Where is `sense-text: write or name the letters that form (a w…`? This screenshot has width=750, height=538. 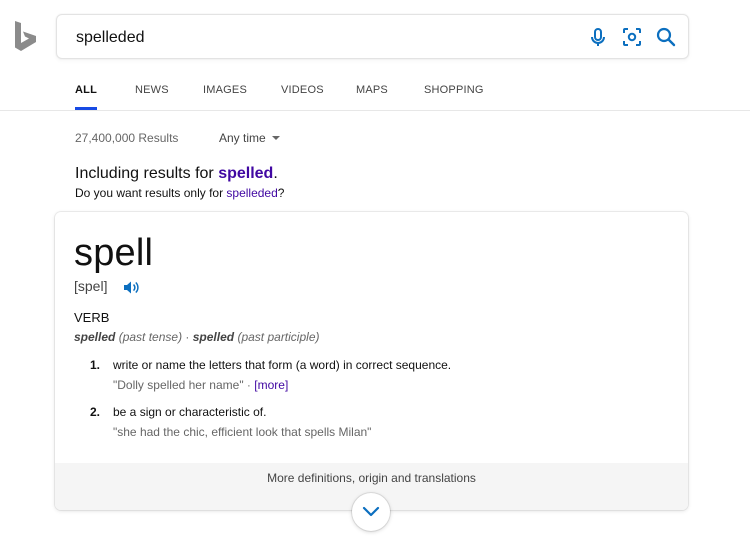 sense-text: write or name the letters that form (a w… is located at coordinates (282, 365).